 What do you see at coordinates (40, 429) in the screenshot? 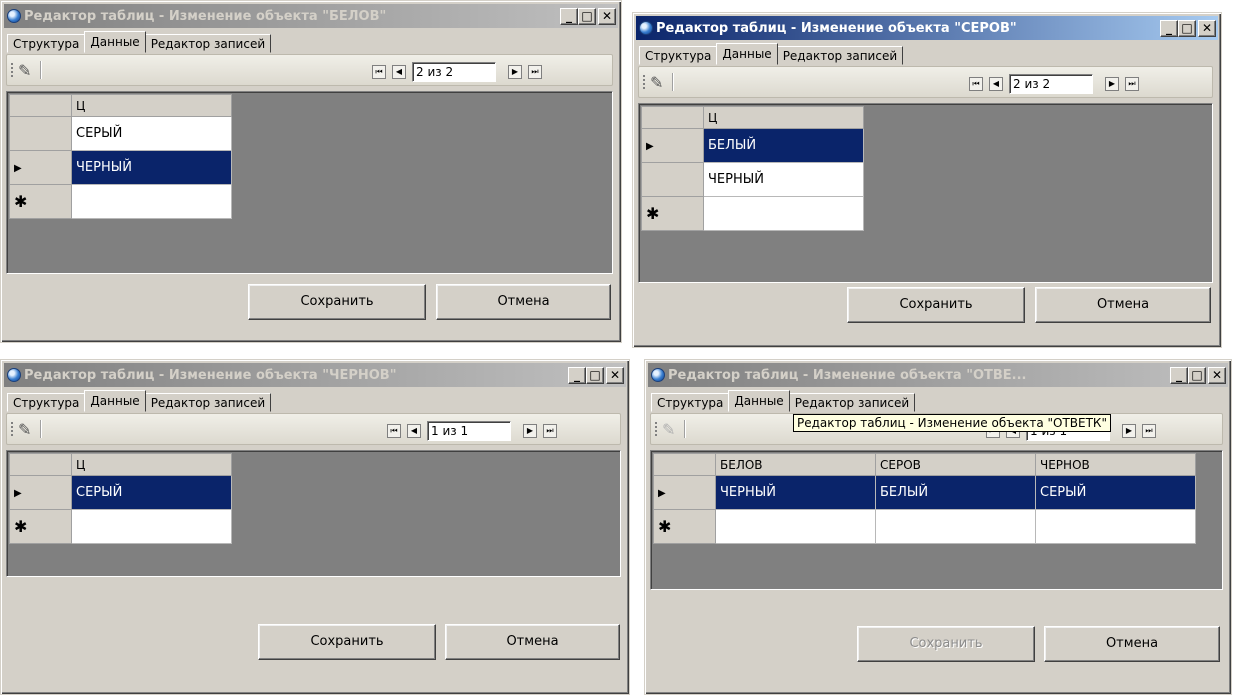
I see `toolbar-separator` at bounding box center [40, 429].